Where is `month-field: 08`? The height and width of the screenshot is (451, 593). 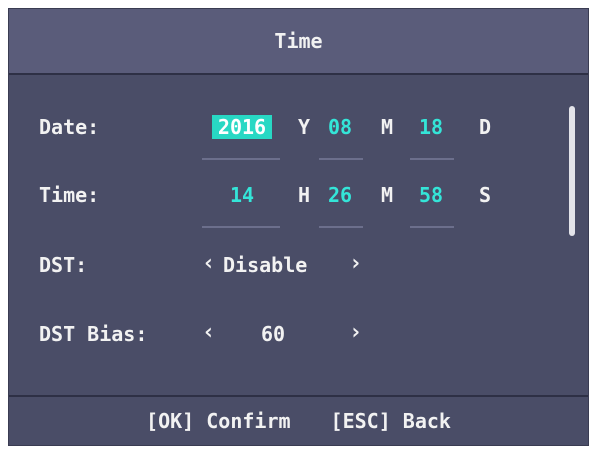
month-field: 08 is located at coordinates (340, 127).